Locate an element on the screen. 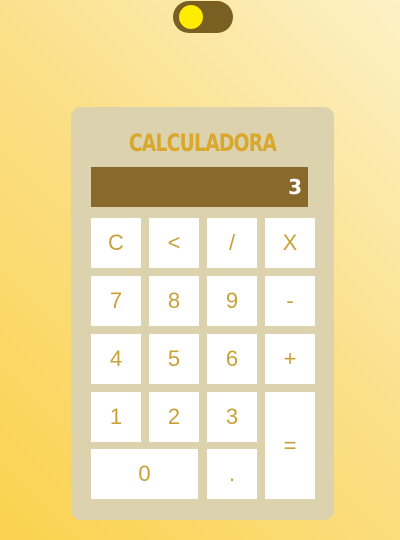  three-button: 3 is located at coordinates (232, 417).